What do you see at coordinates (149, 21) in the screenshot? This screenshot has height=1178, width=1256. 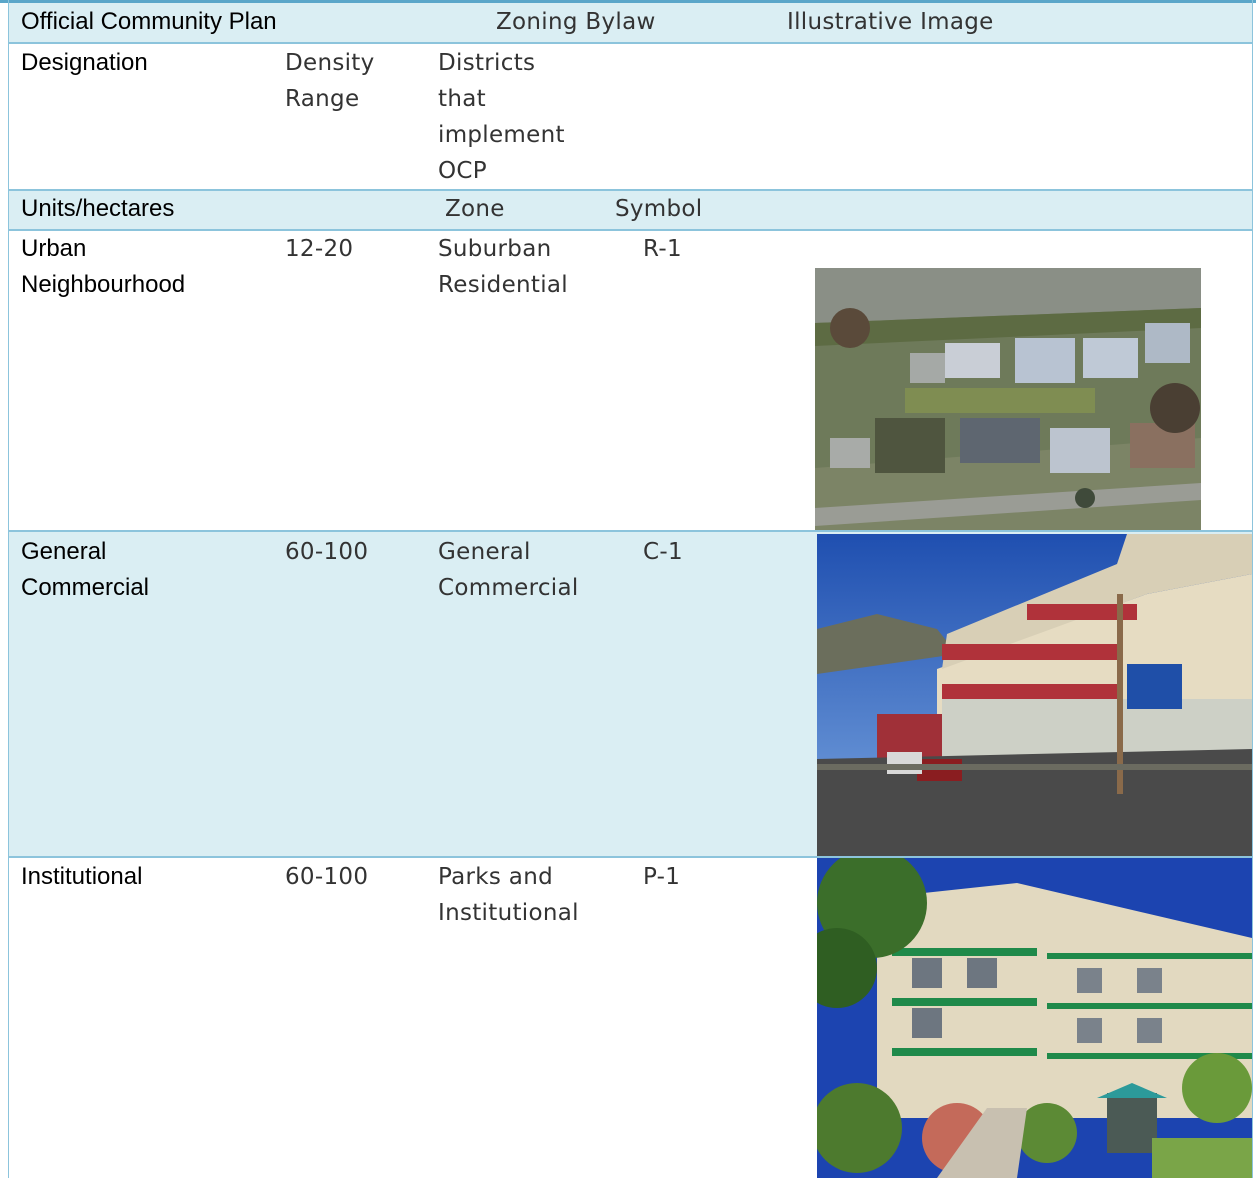 I see `header-ocp: Official Community Plan` at bounding box center [149, 21].